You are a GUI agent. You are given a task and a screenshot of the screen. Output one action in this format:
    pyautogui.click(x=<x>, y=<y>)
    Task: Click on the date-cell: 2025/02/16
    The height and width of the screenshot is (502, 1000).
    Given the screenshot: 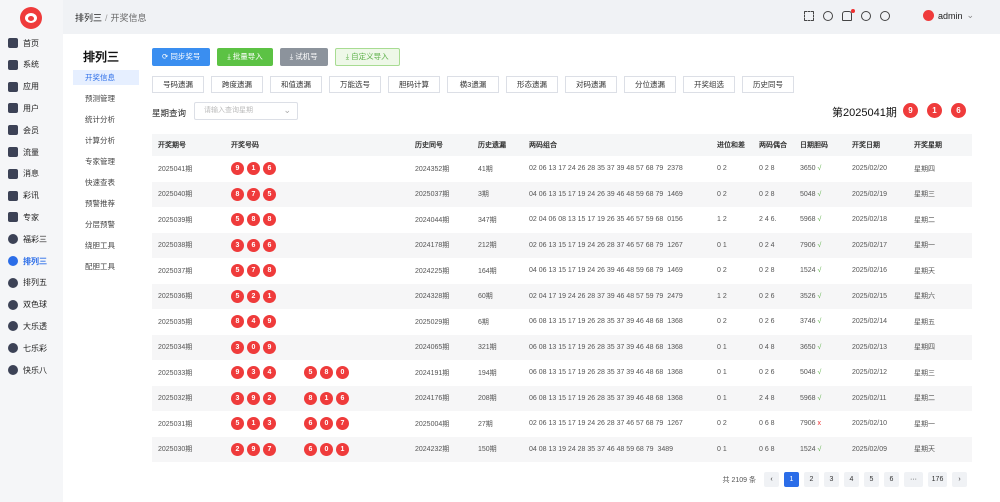 What is the action you would take?
    pyautogui.click(x=870, y=271)
    